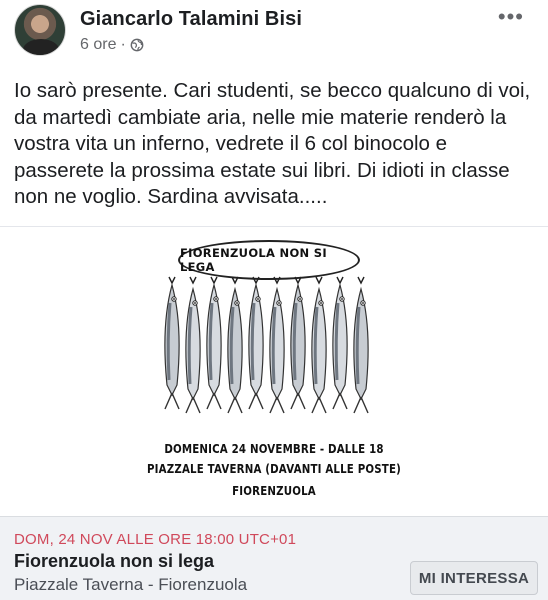  I want to click on post-author-name: Giancarlo Talamini Bisi, so click(191, 19).